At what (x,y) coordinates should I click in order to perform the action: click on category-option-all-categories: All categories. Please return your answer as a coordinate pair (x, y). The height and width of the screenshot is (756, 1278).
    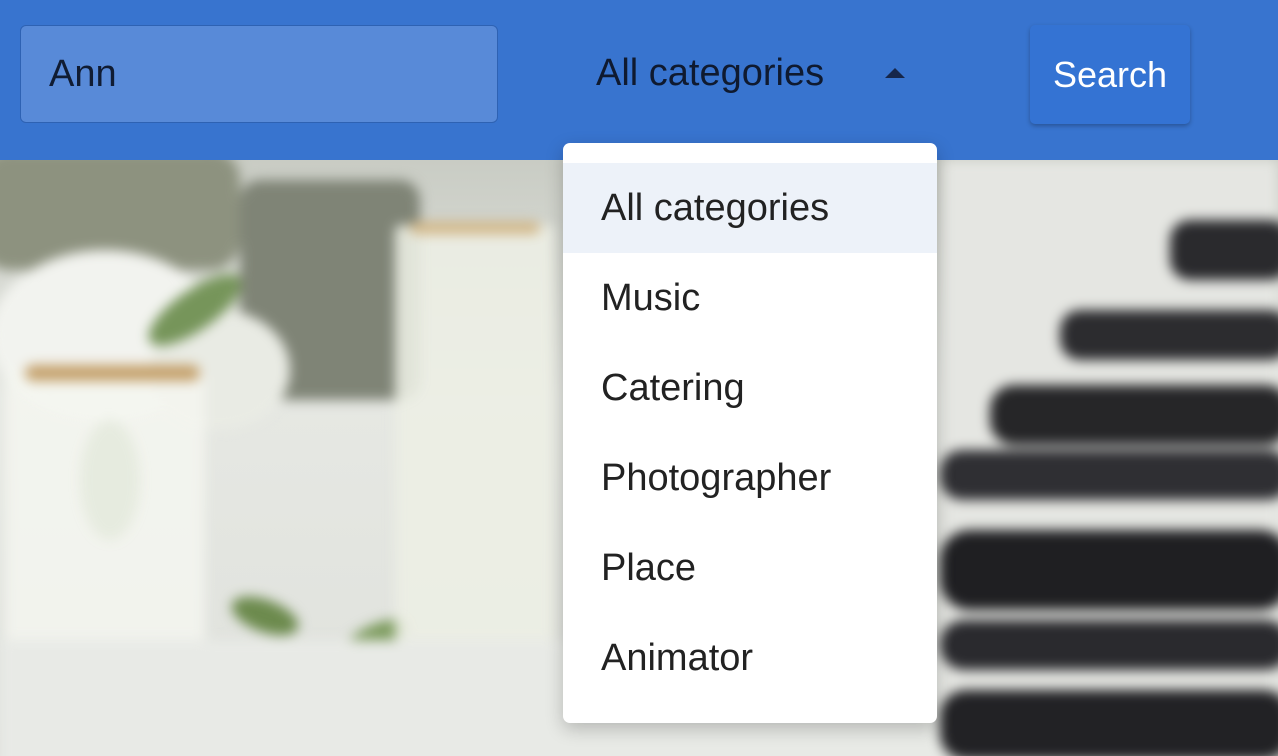
    Looking at the image, I should click on (750, 208).